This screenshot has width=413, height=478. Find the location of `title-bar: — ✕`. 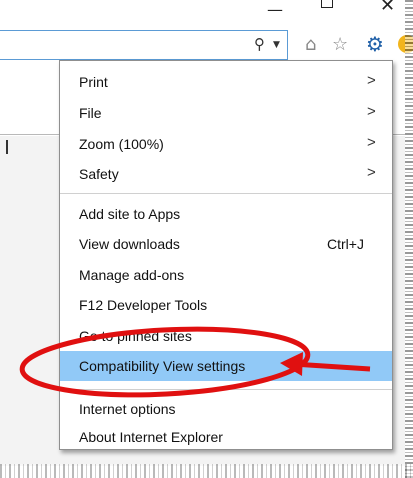

title-bar: — ✕ is located at coordinates (202, 15).